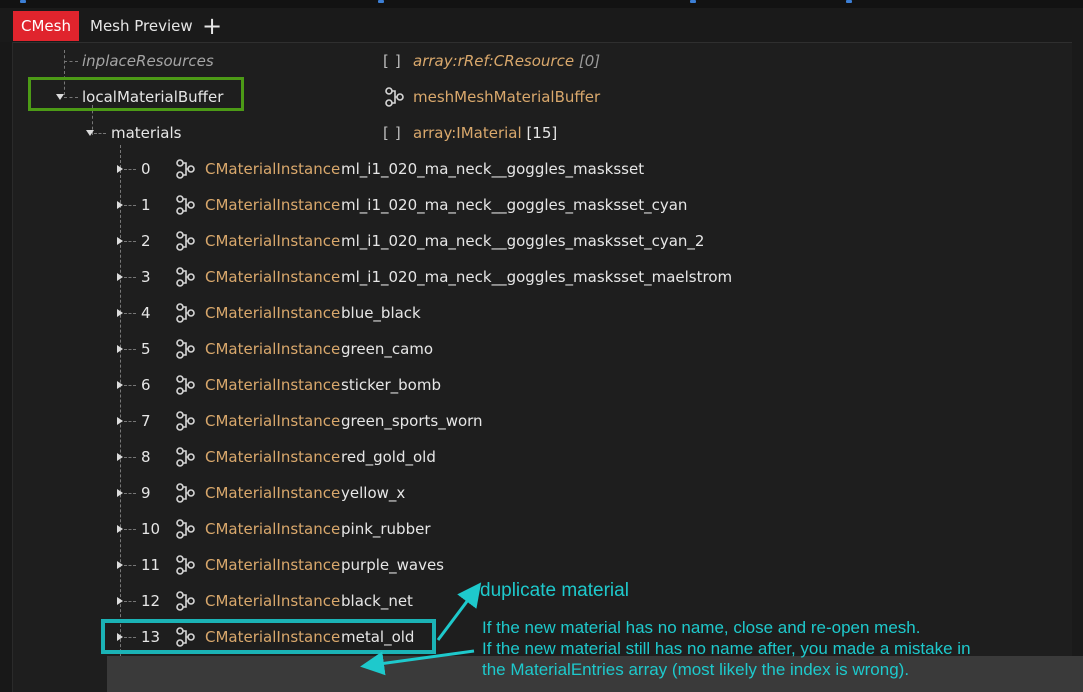 The height and width of the screenshot is (692, 1083). What do you see at coordinates (459, 611) in the screenshot?
I see `arrow-to-duplicate` at bounding box center [459, 611].